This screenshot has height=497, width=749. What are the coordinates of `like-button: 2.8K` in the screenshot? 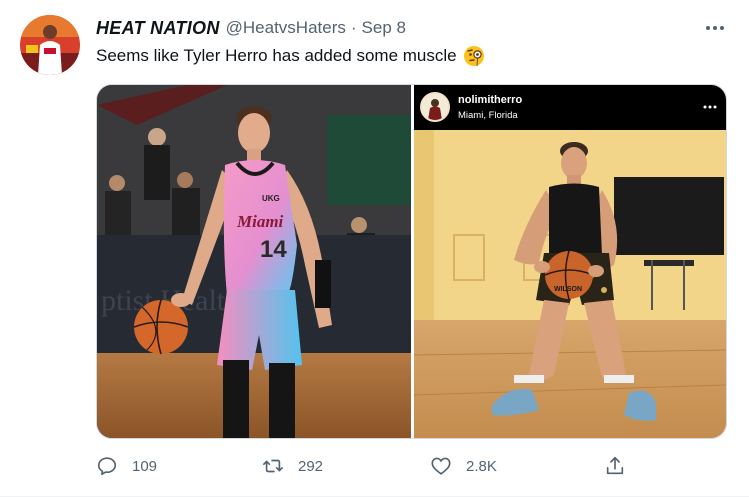 It's located at (463, 466).